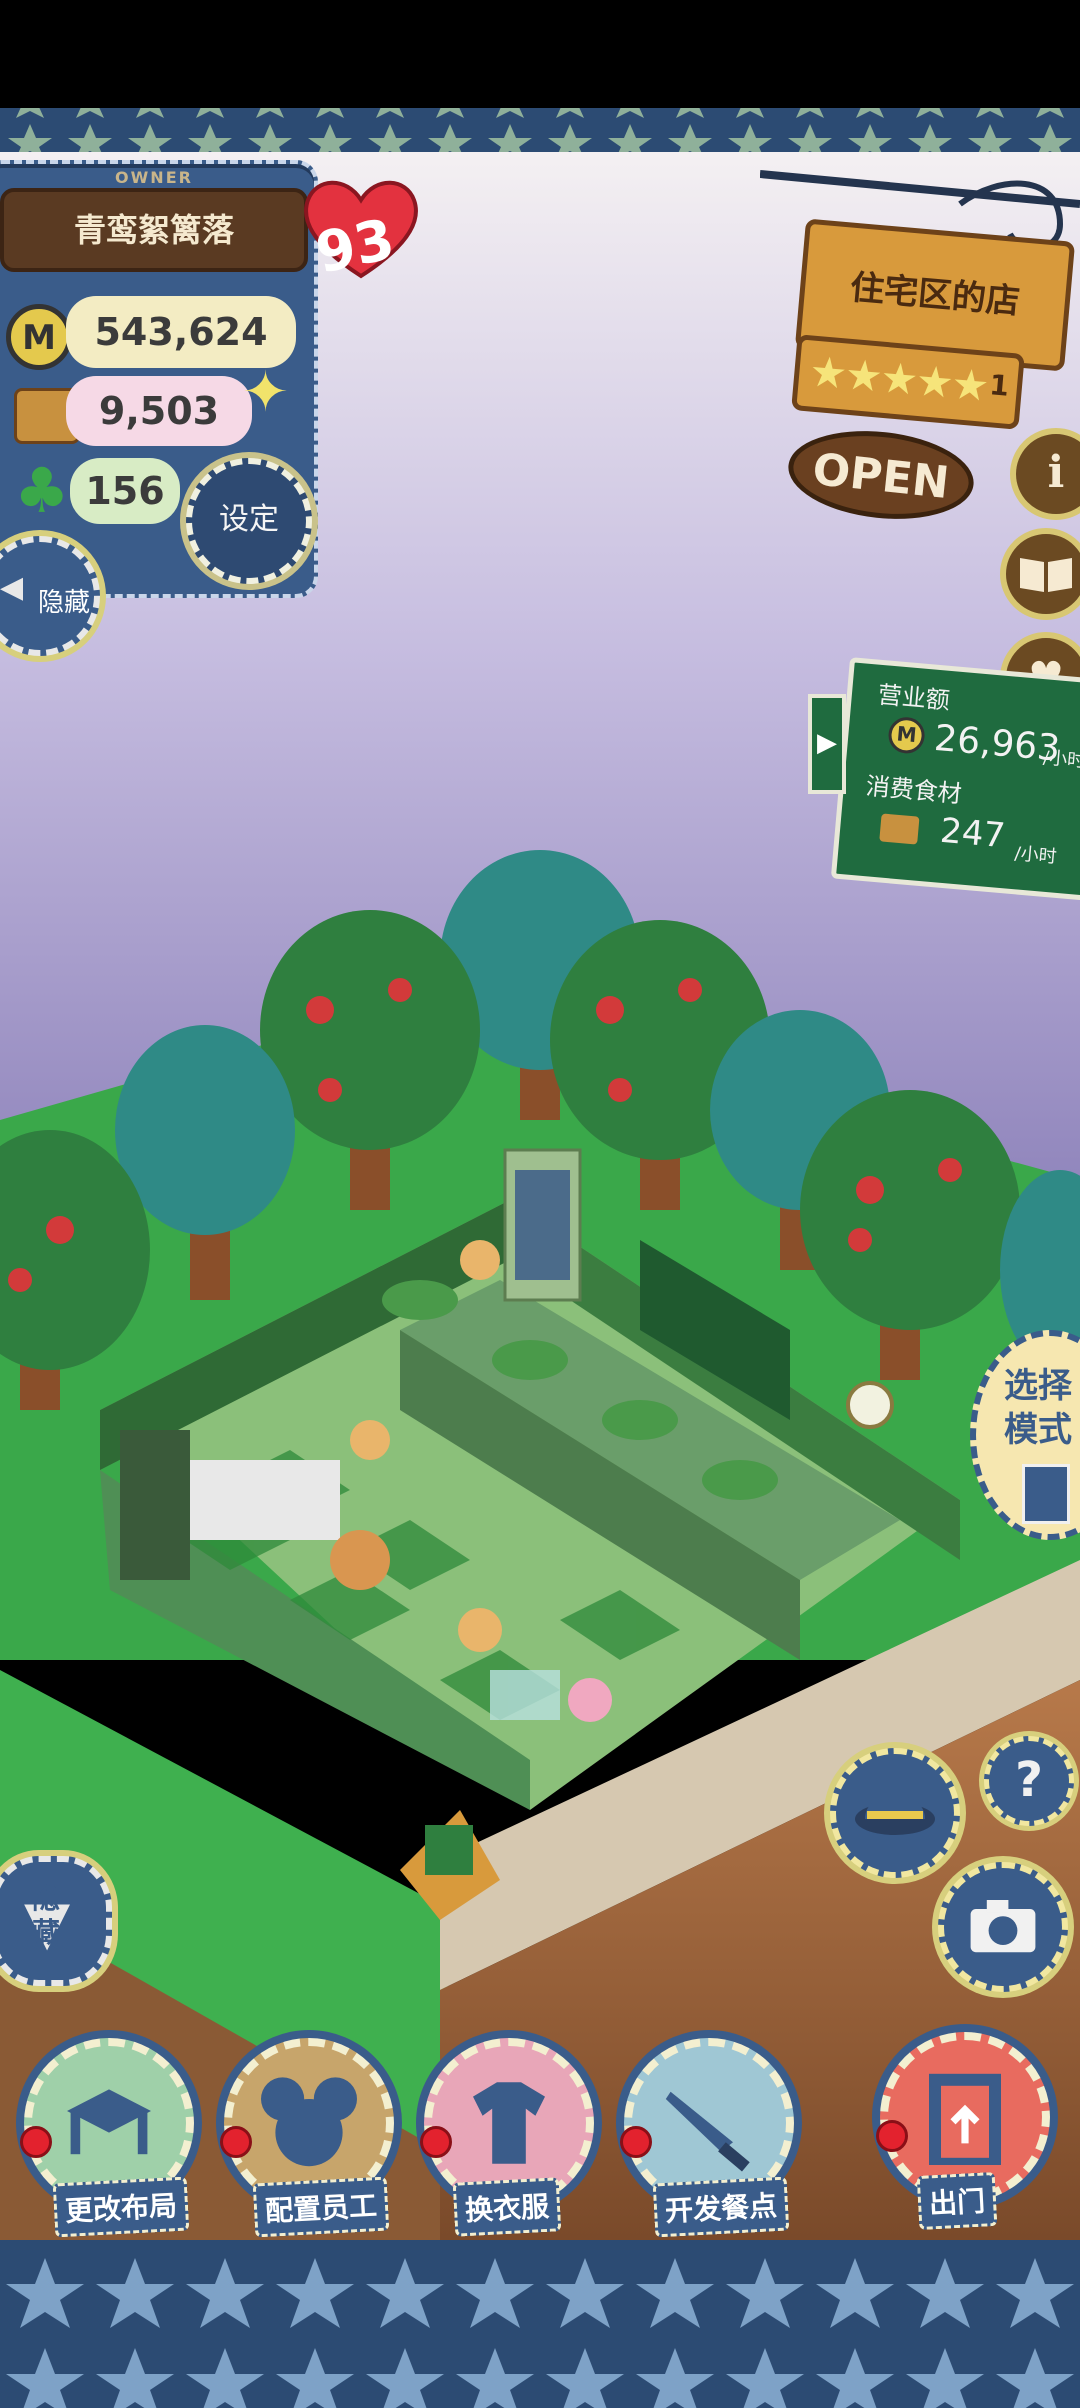  I want to click on menu-button-label: 开发餐点, so click(721, 2207).